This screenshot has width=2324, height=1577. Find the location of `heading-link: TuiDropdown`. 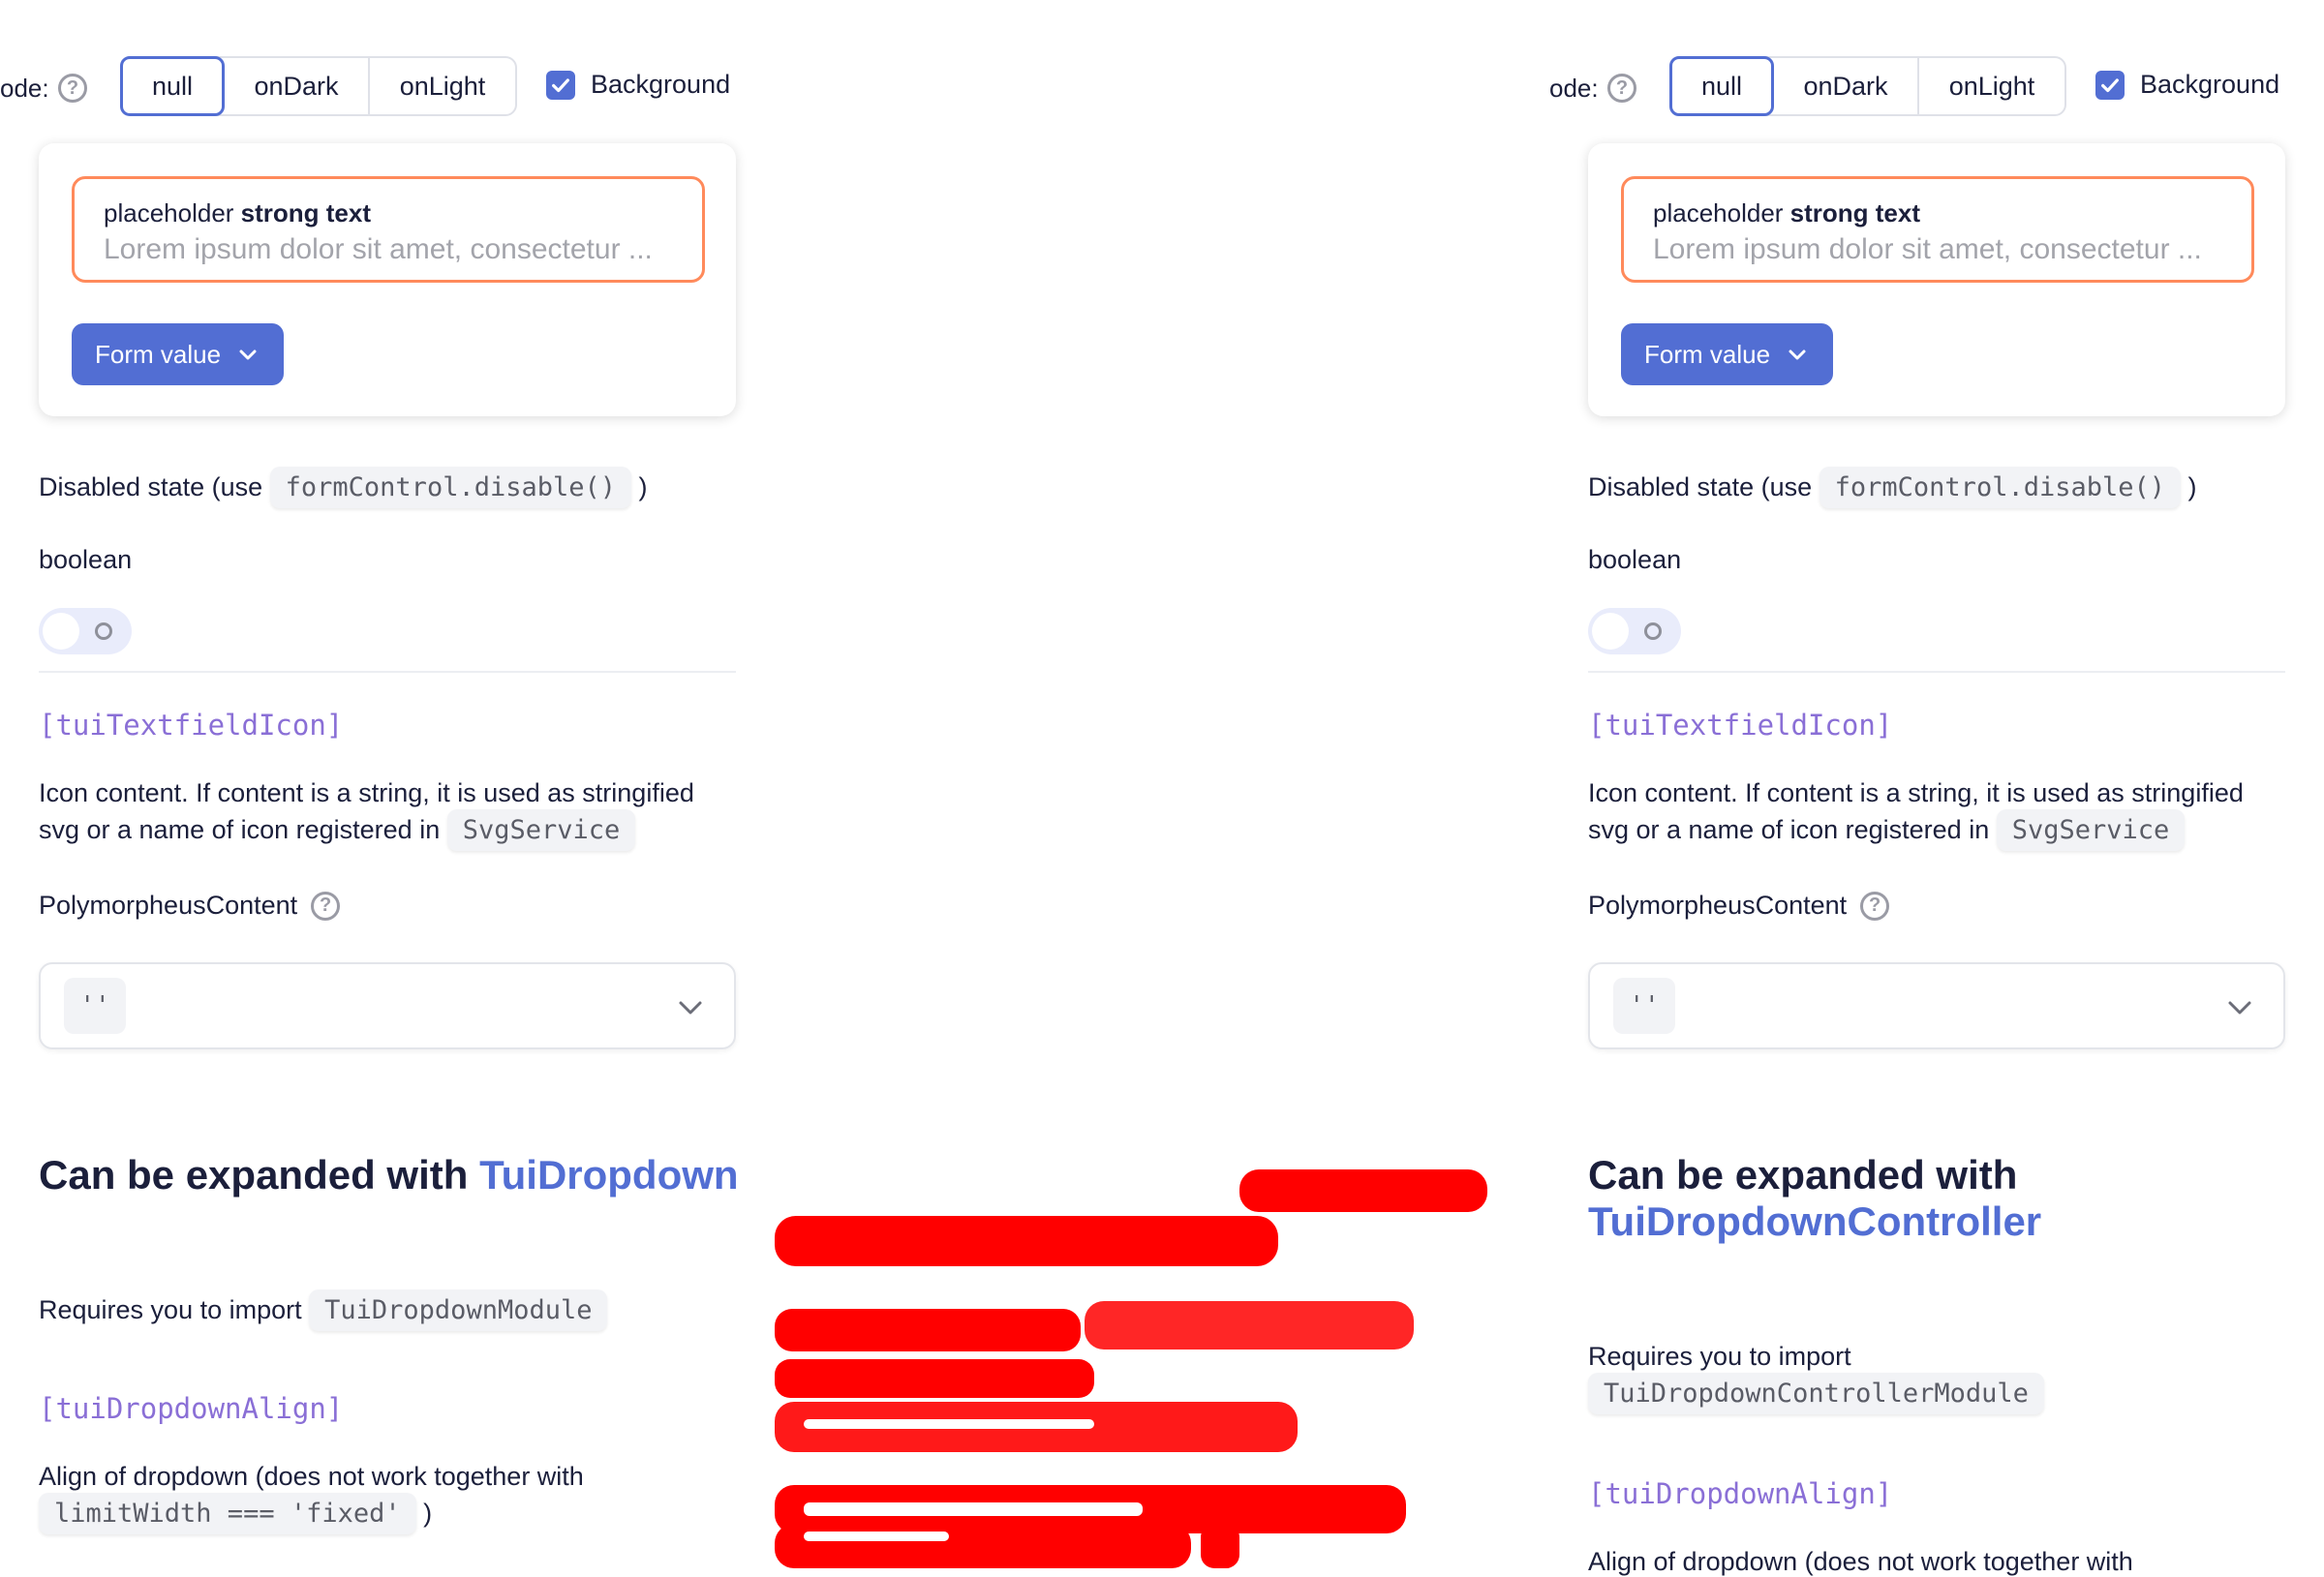

heading-link: TuiDropdown is located at coordinates (609, 1175).